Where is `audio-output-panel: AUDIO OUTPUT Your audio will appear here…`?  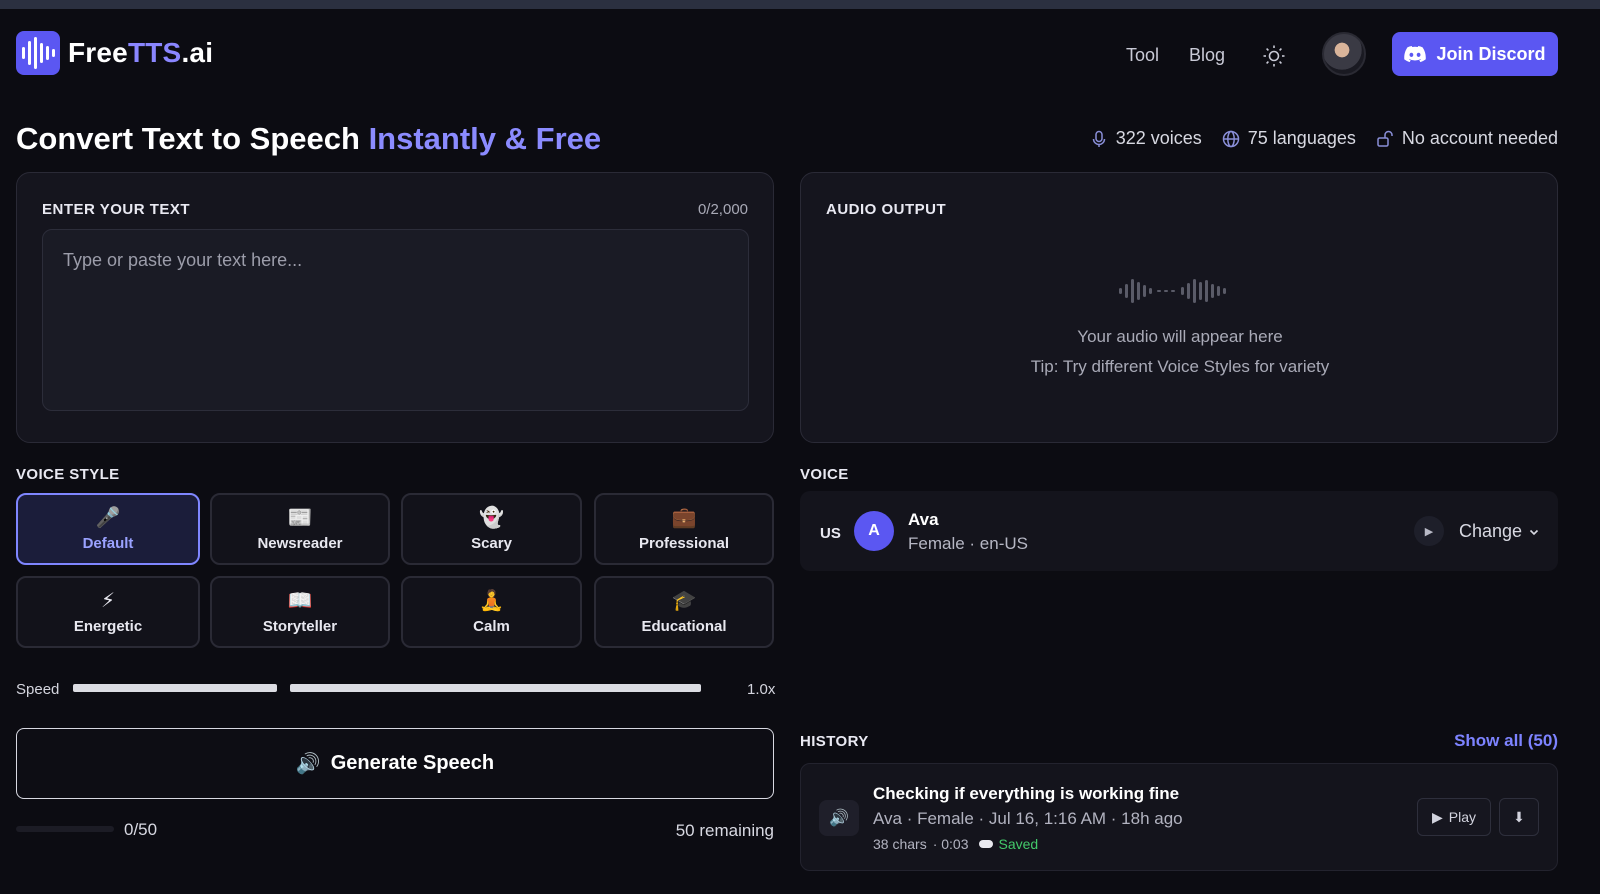
audio-output-panel: AUDIO OUTPUT Your audio will appear here… is located at coordinates (1179, 307).